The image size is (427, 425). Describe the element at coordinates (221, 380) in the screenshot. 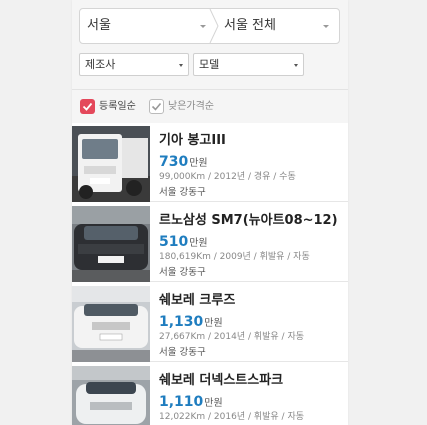

I see `listing-title: 쉐보레 더넥스트스파크` at that location.